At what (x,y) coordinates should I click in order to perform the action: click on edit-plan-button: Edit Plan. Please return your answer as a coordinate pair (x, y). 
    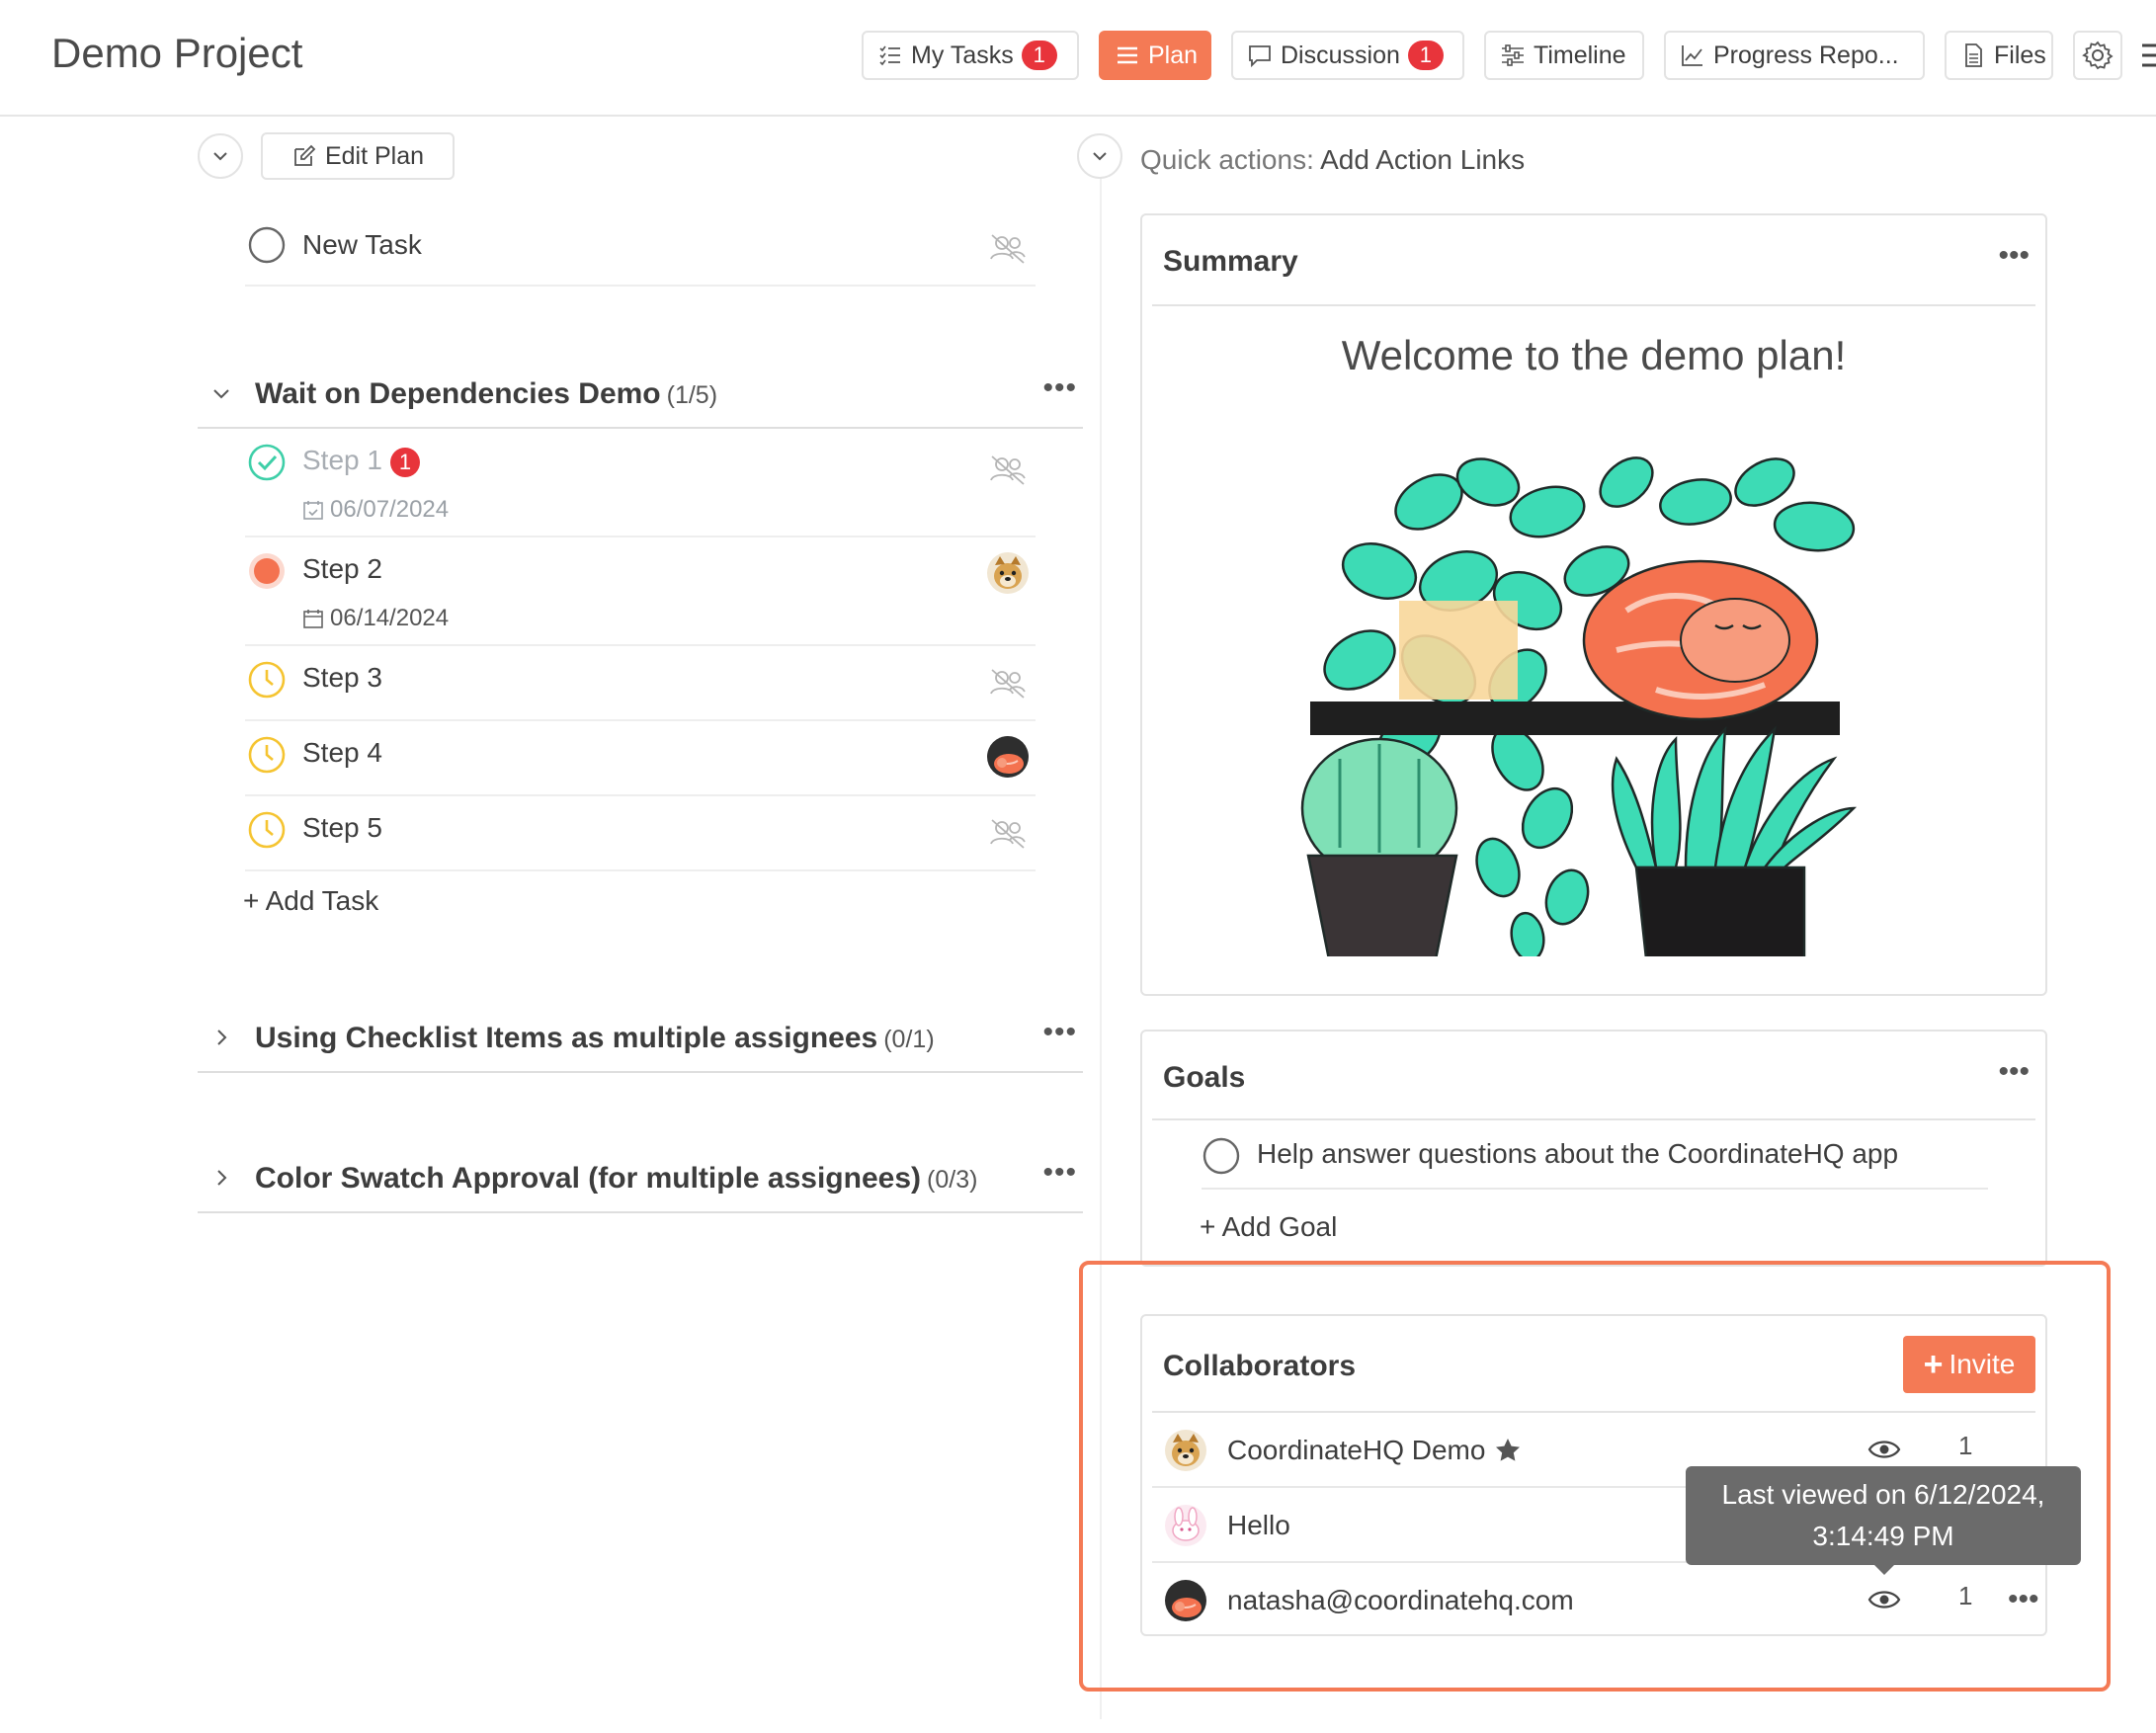
    Looking at the image, I should click on (358, 156).